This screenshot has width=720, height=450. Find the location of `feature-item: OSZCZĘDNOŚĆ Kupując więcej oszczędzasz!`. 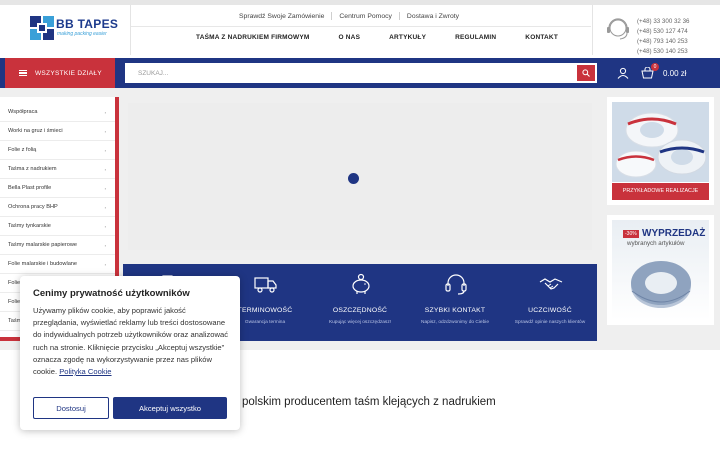

feature-item: OSZCZĘDNOŚĆ Kupując więcej oszczędzasz! is located at coordinates (360, 302).